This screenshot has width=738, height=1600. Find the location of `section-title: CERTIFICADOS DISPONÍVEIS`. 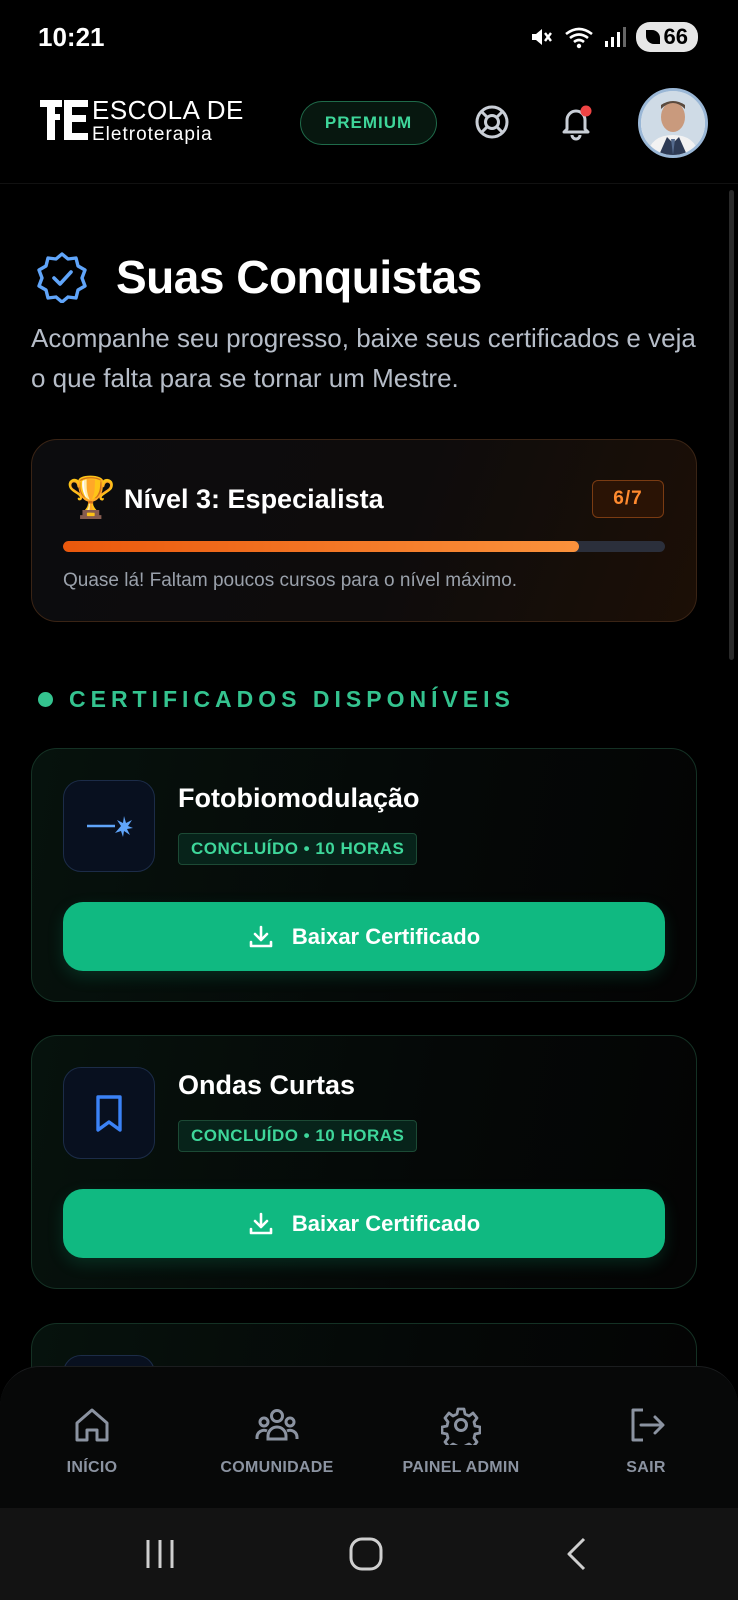

section-title: CERTIFICADOS DISPONÍVEIS is located at coordinates (292, 699).